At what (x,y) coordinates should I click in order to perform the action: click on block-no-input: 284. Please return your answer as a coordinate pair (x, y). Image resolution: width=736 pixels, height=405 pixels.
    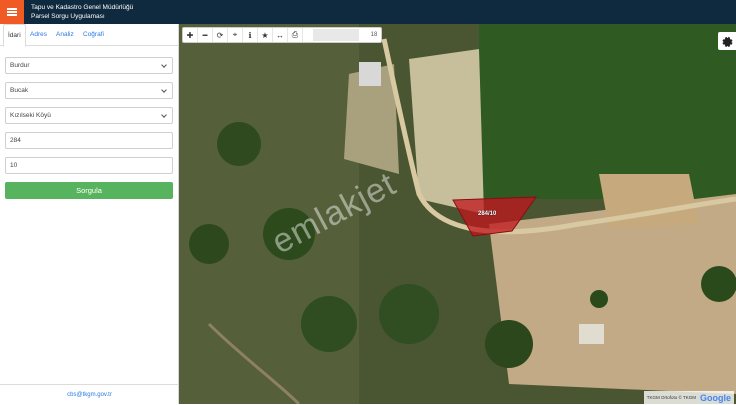
    Looking at the image, I should click on (89, 140).